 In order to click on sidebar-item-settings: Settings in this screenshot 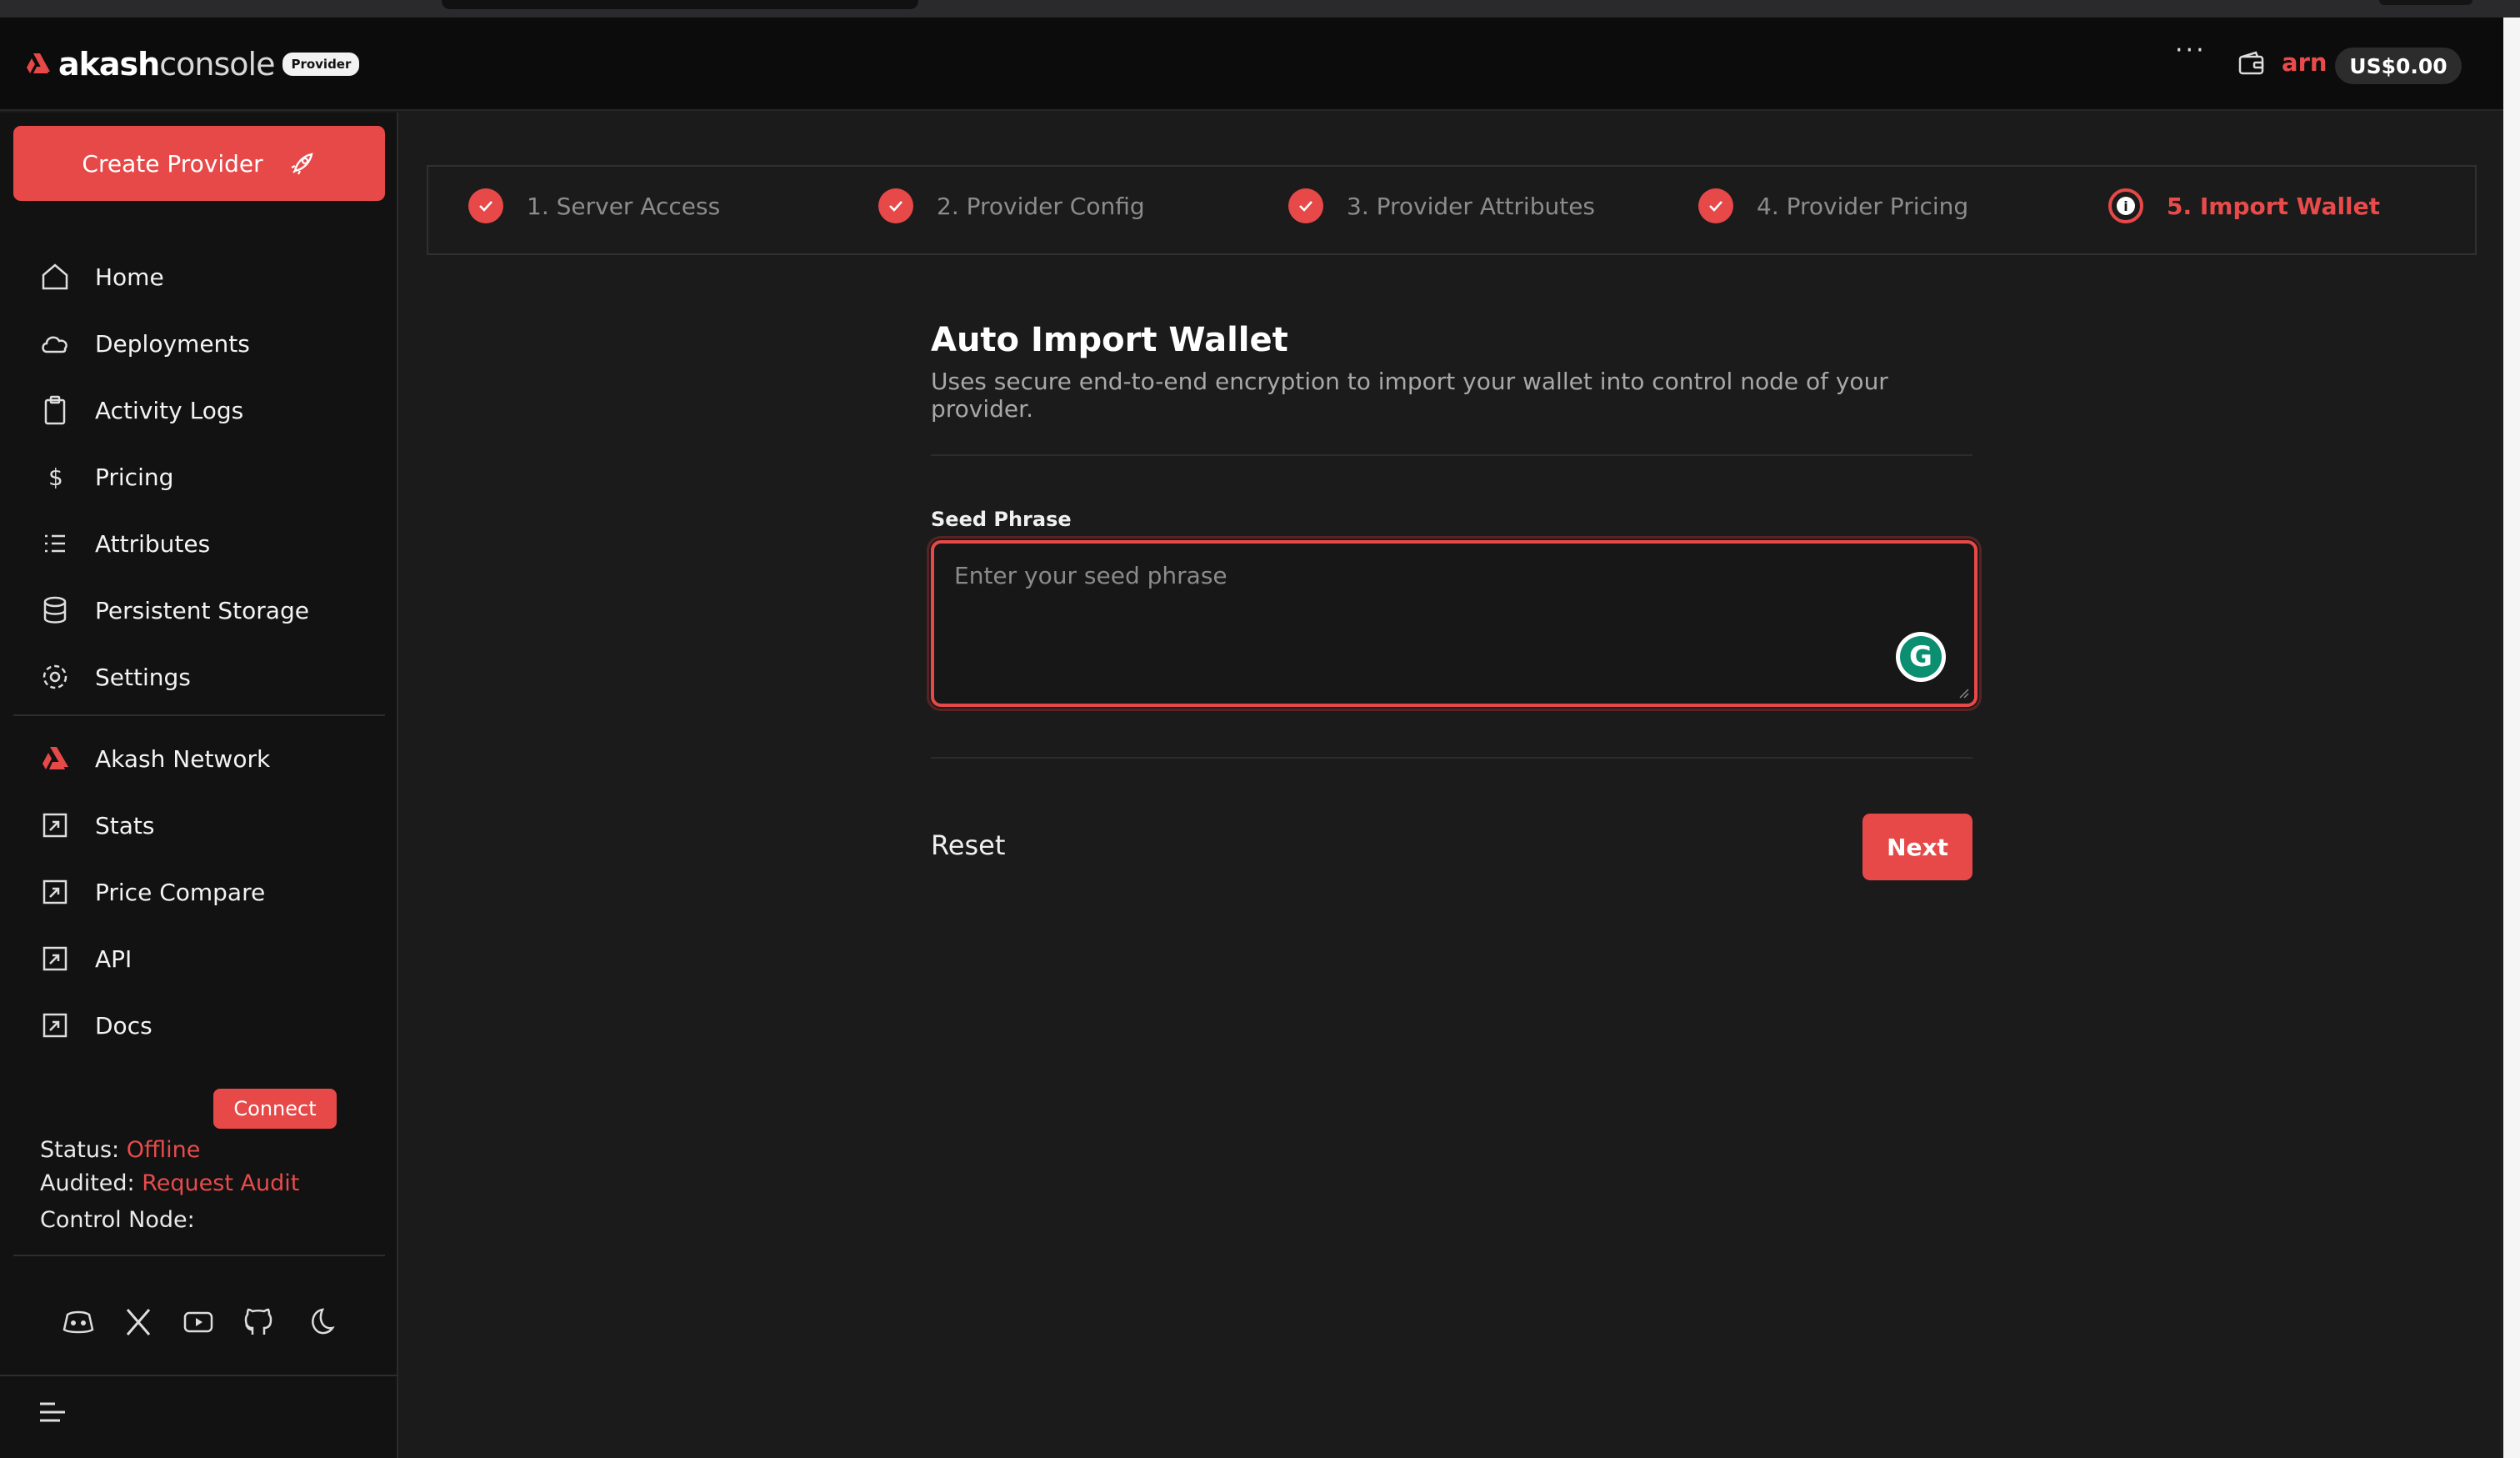, I will do `click(115, 677)`.